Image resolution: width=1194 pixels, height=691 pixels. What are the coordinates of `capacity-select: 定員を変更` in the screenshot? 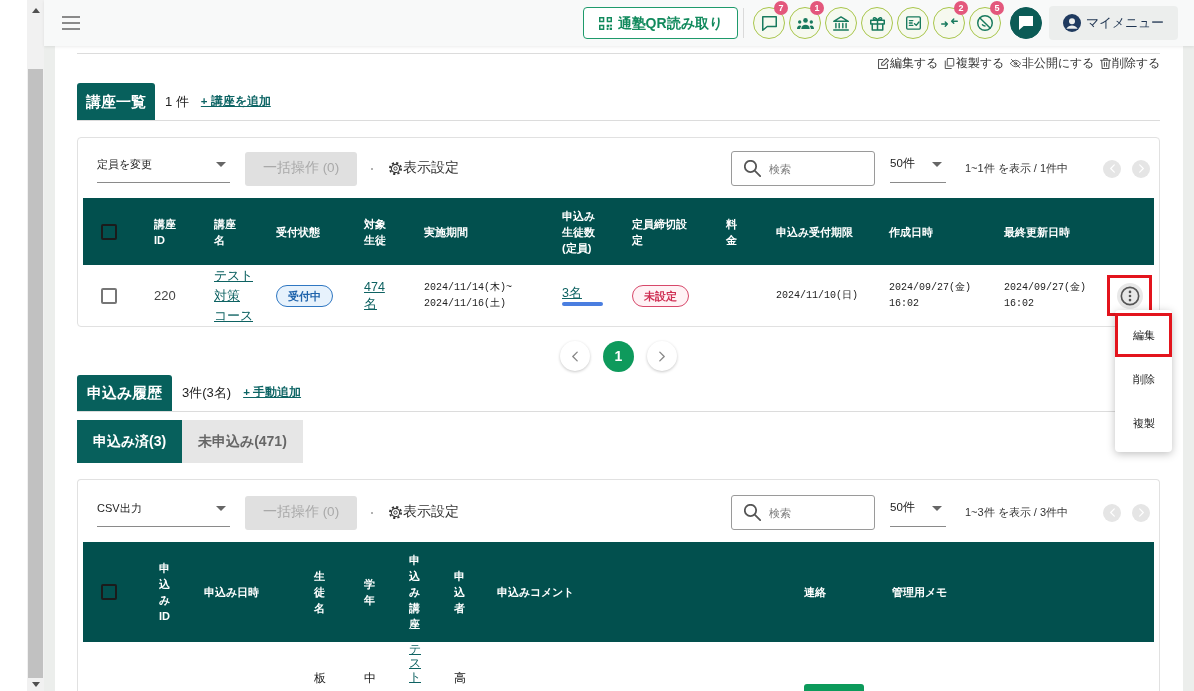 It's located at (163, 166).